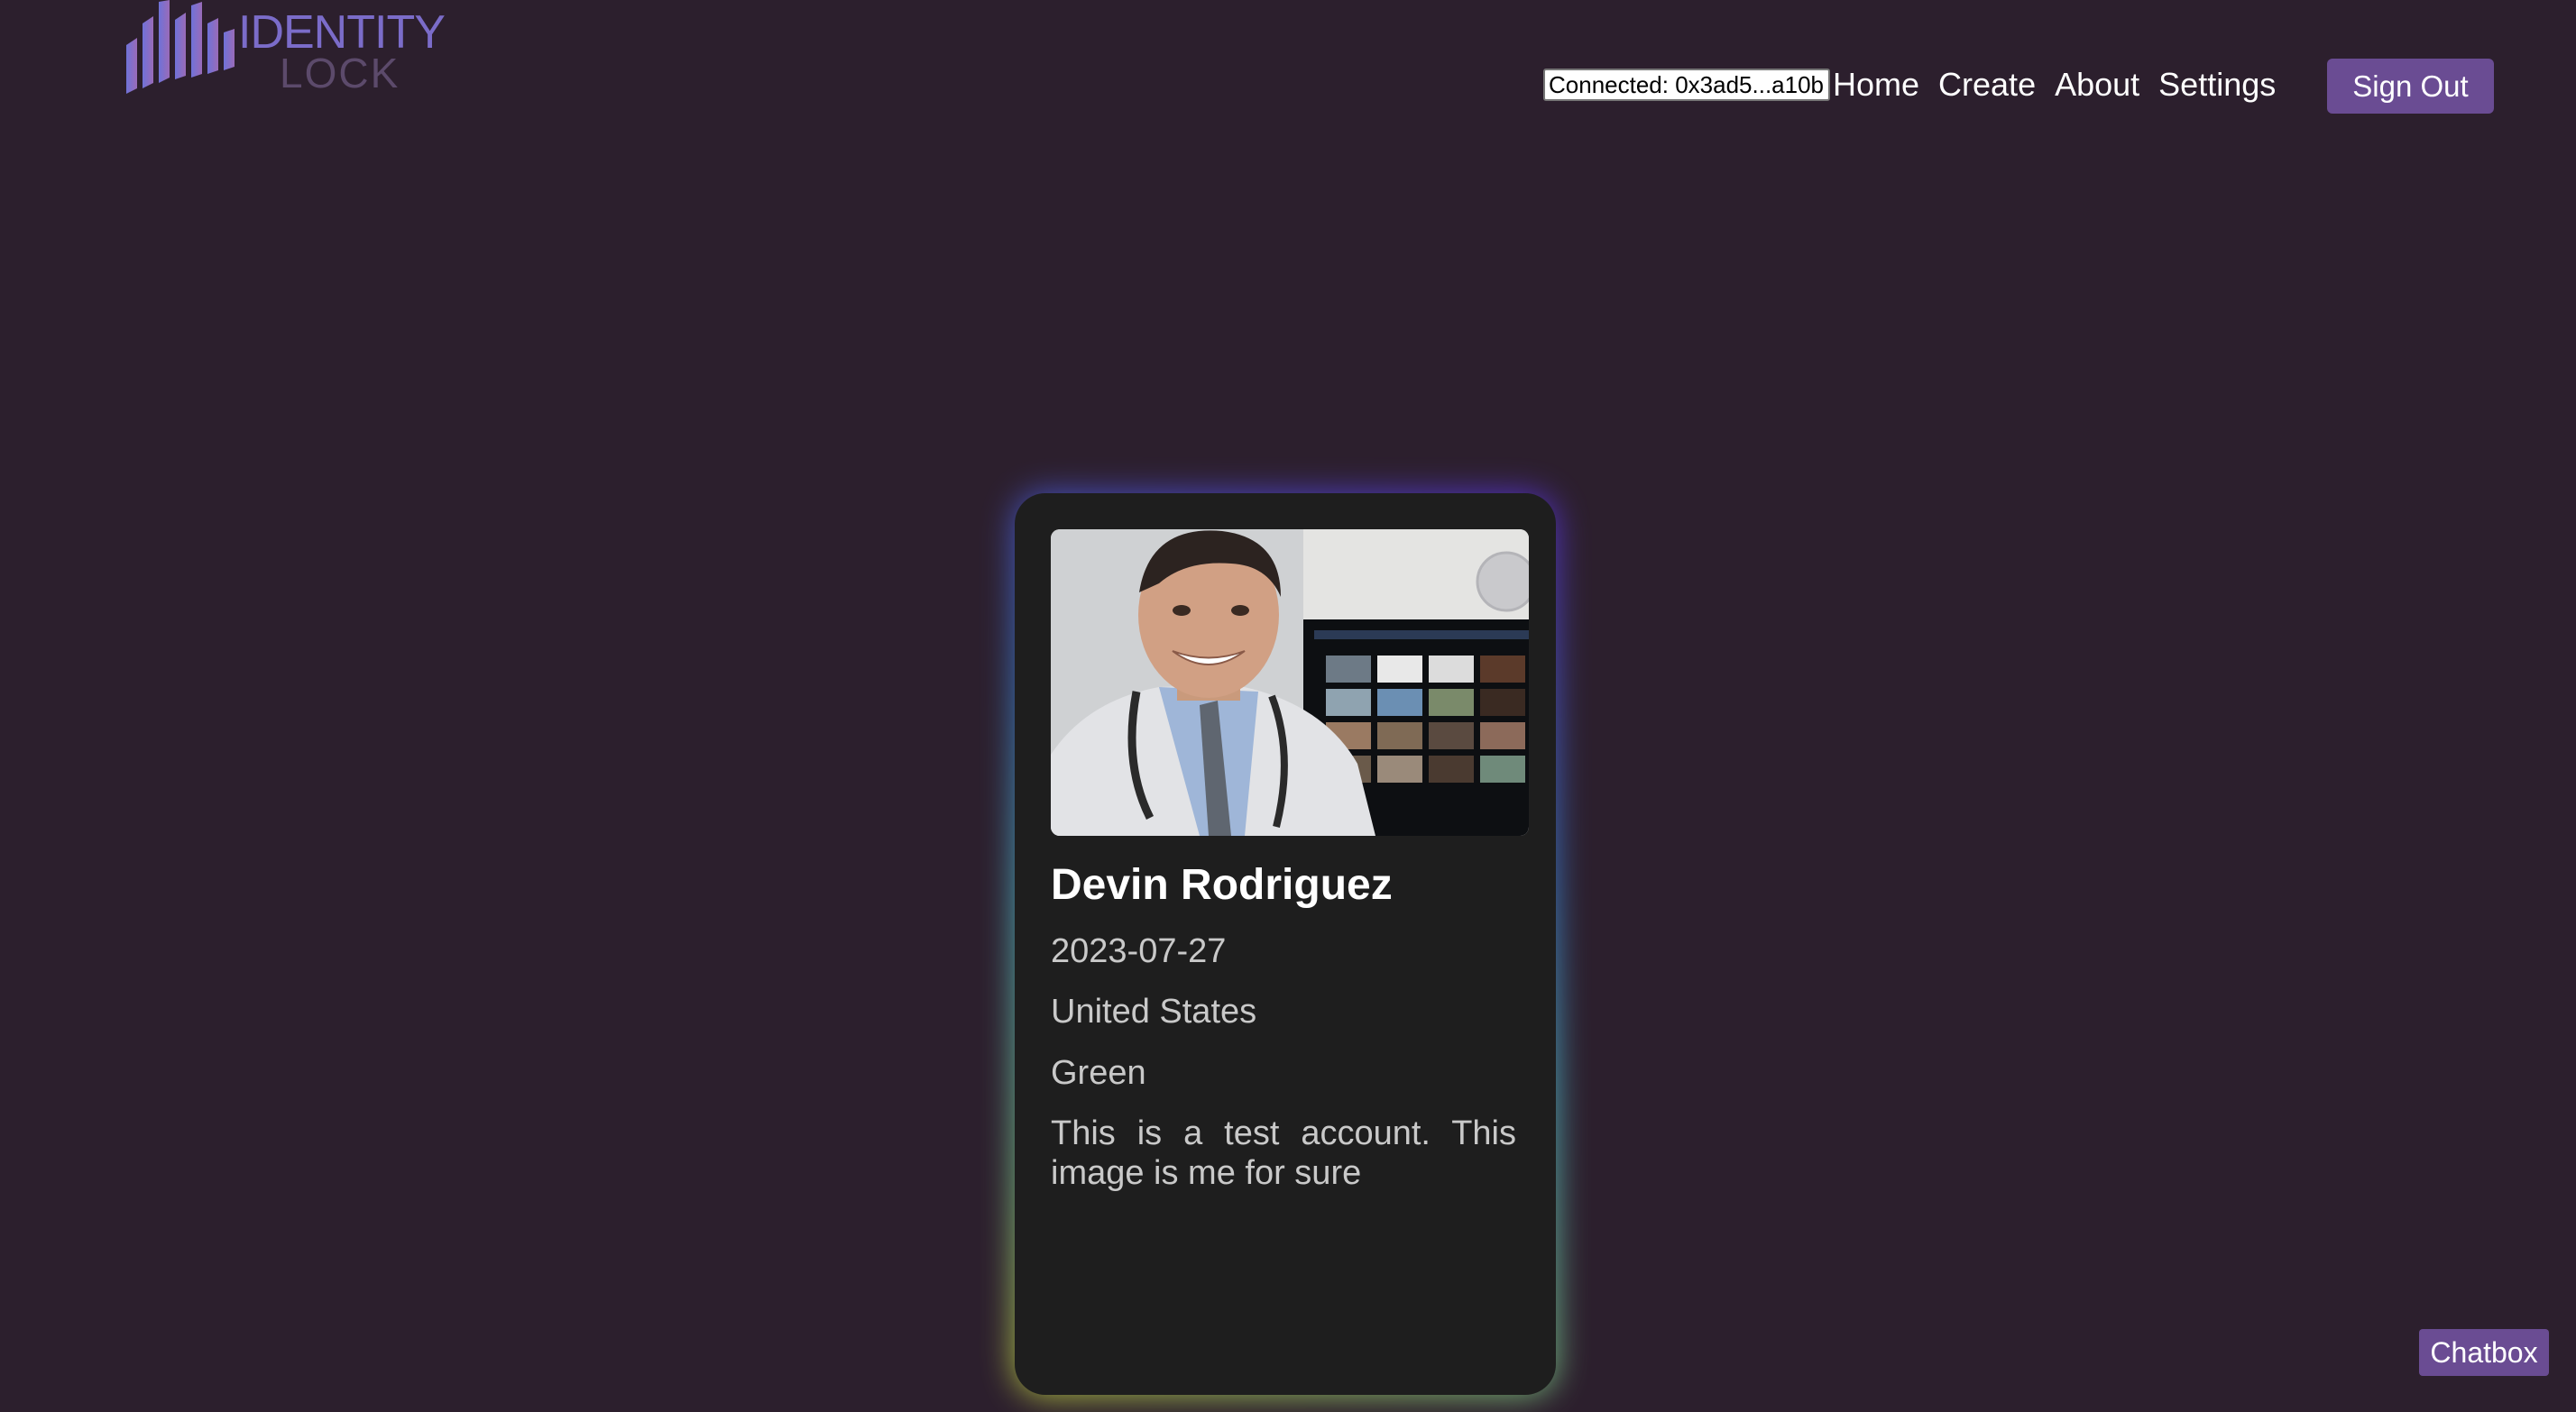 This screenshot has height=1412, width=2576. I want to click on card-country: United States, so click(1154, 1012).